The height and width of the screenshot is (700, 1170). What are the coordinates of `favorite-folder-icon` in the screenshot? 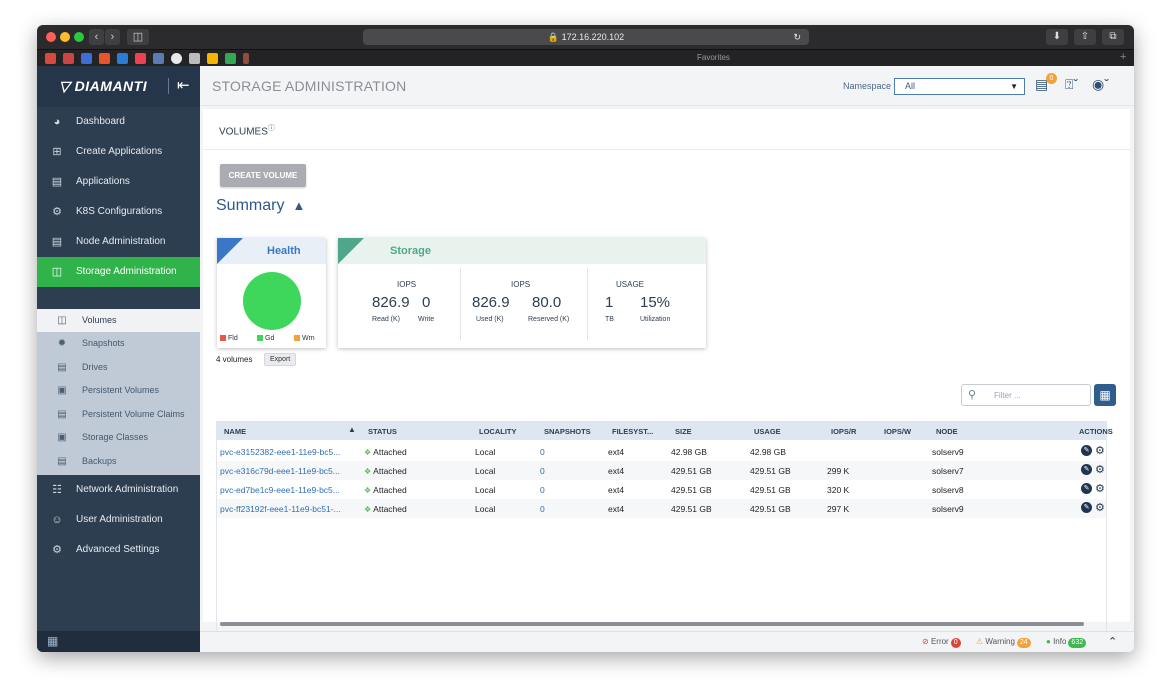 It's located at (246, 58).